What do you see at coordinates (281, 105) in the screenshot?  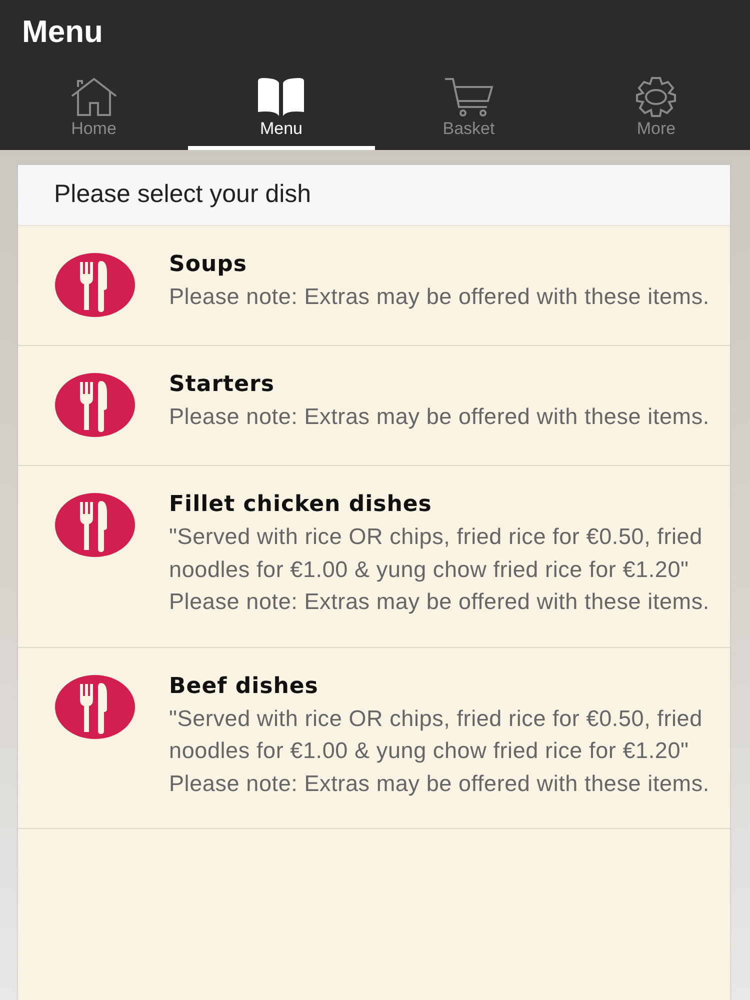 I see `nav-tab: Menu` at bounding box center [281, 105].